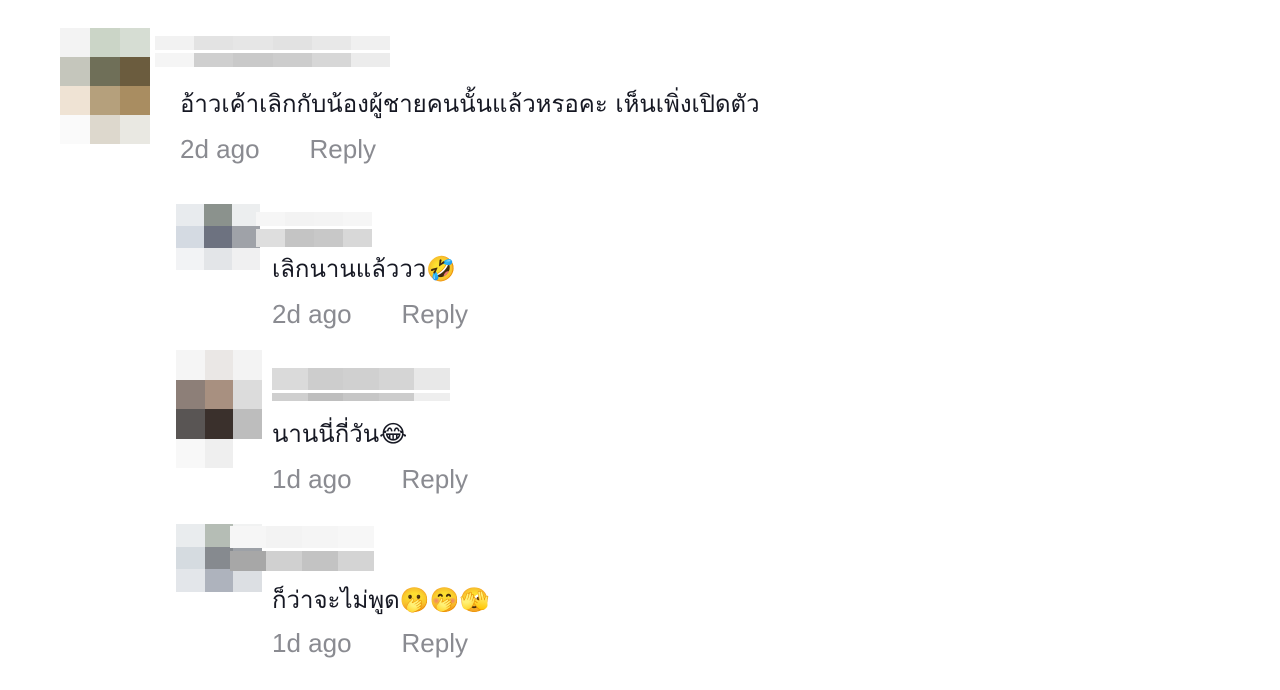 The width and height of the screenshot is (1280, 690). I want to click on comment-text: นานนี่กี่วัน😂, so click(340, 434).